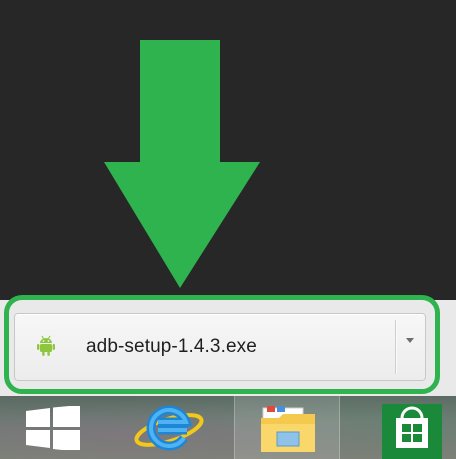 Image resolution: width=456 pixels, height=459 pixels. I want to click on internet-explorer-button, so click(169, 427).